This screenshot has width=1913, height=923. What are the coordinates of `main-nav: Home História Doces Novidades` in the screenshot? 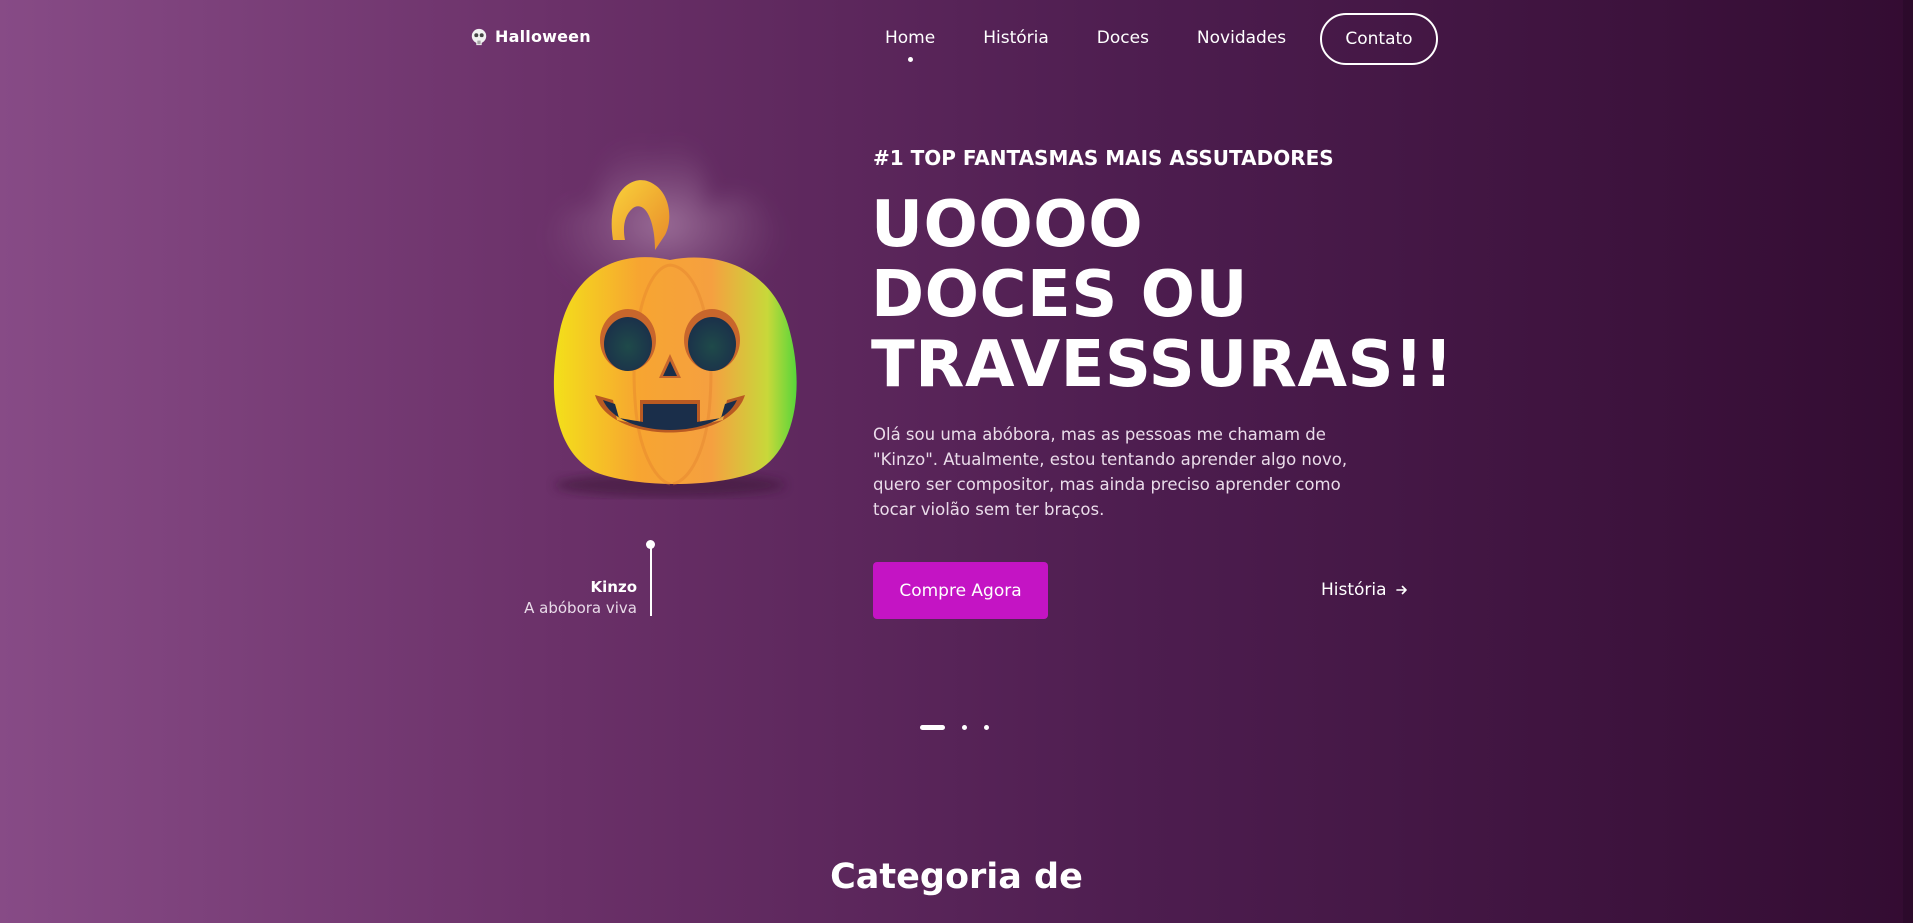 It's located at (1109, 45).